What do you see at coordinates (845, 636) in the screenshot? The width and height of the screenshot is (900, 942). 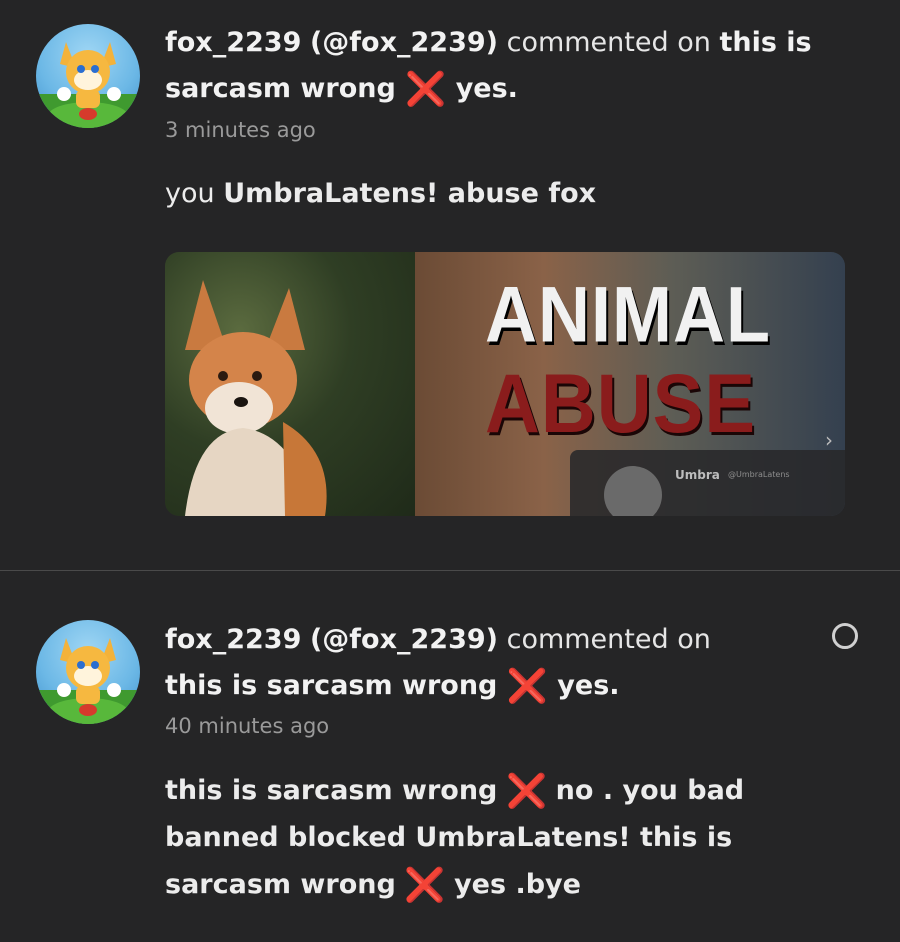 I see `unread-dot-icon` at bounding box center [845, 636].